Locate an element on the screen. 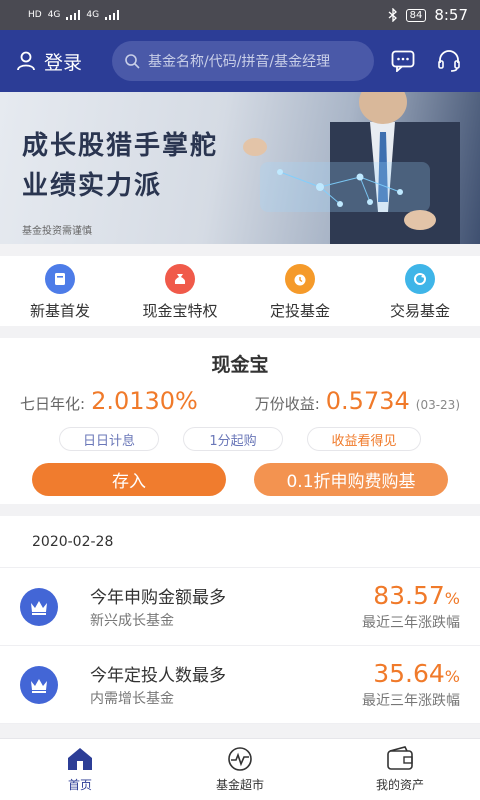 This screenshot has height=800, width=480. message-icon is located at coordinates (403, 61).